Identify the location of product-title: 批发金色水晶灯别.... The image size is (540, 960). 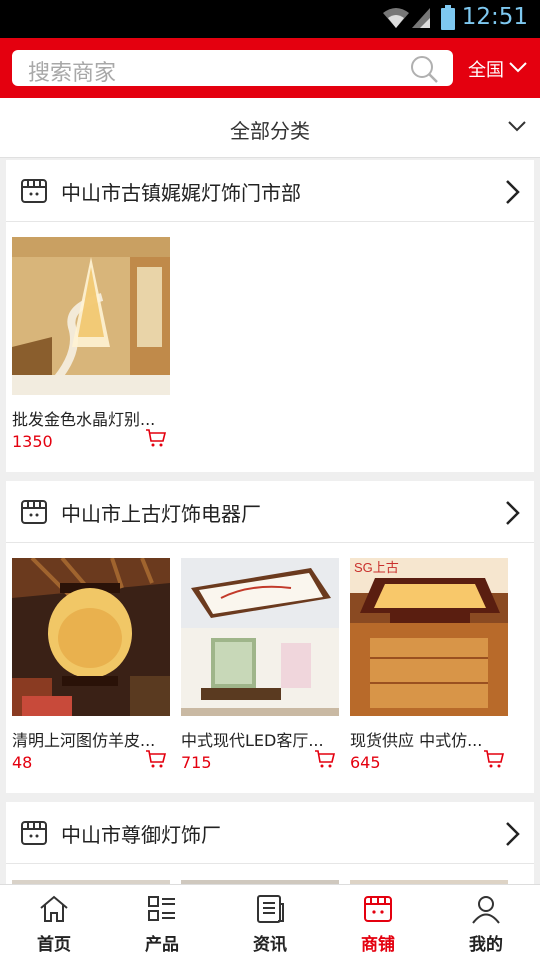
(84, 419).